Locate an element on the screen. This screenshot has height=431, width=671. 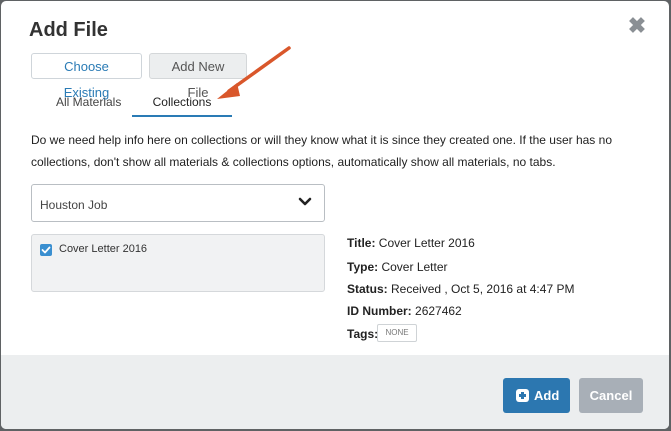
checkmark-icon is located at coordinates (46, 250).